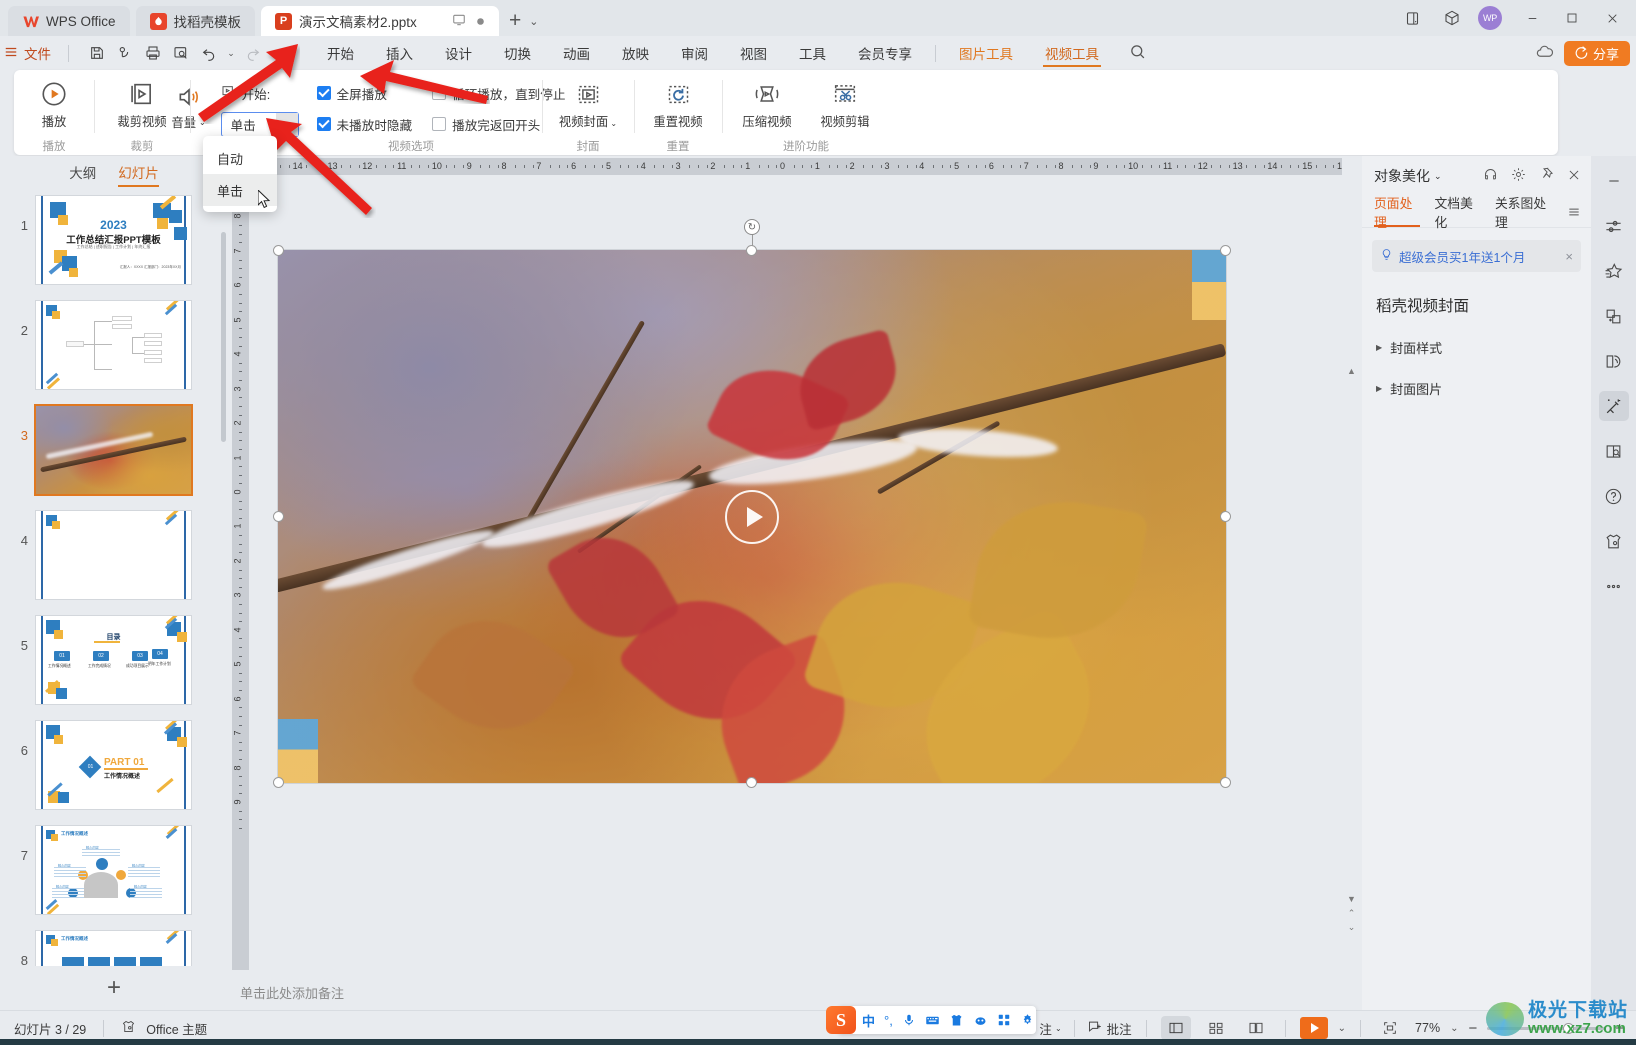  What do you see at coordinates (1342, 1028) in the screenshot?
I see `play-options-chevron-icon: ⌄` at bounding box center [1342, 1028].